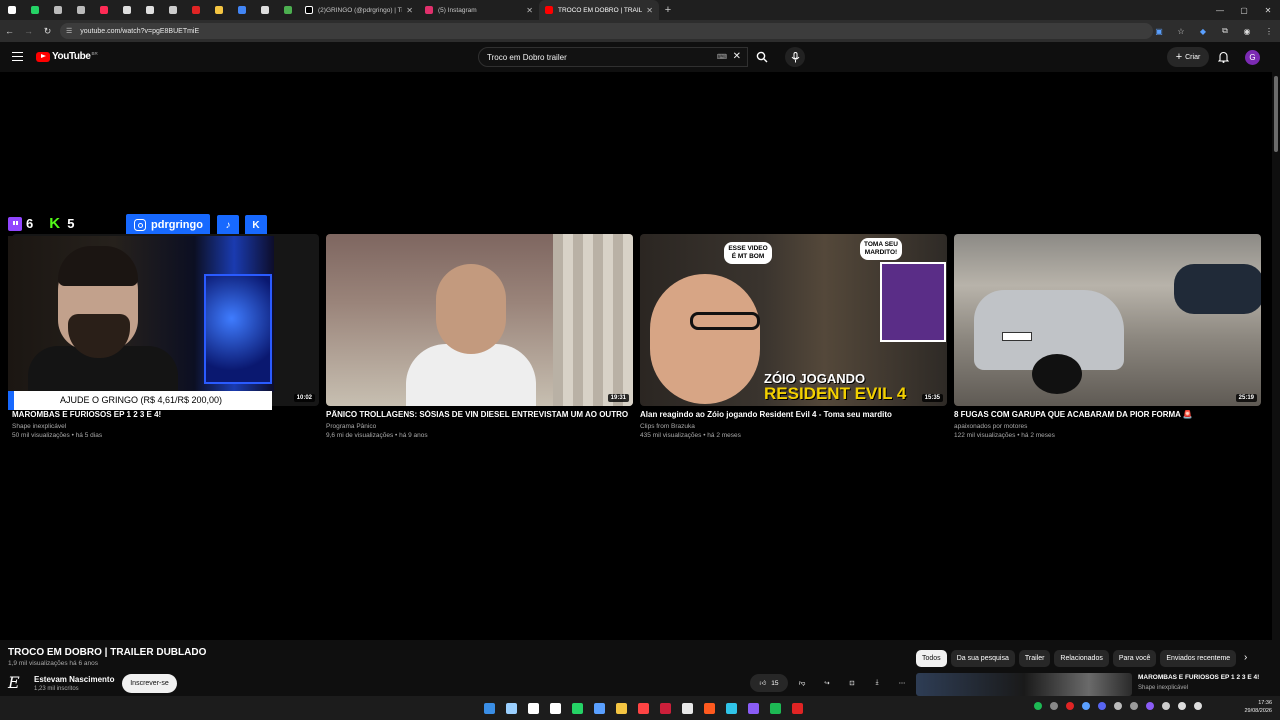  Describe the element at coordinates (613, 57) in the screenshot. I see `search-input: Troco em Dobro trailer ⌨ ✕` at that location.